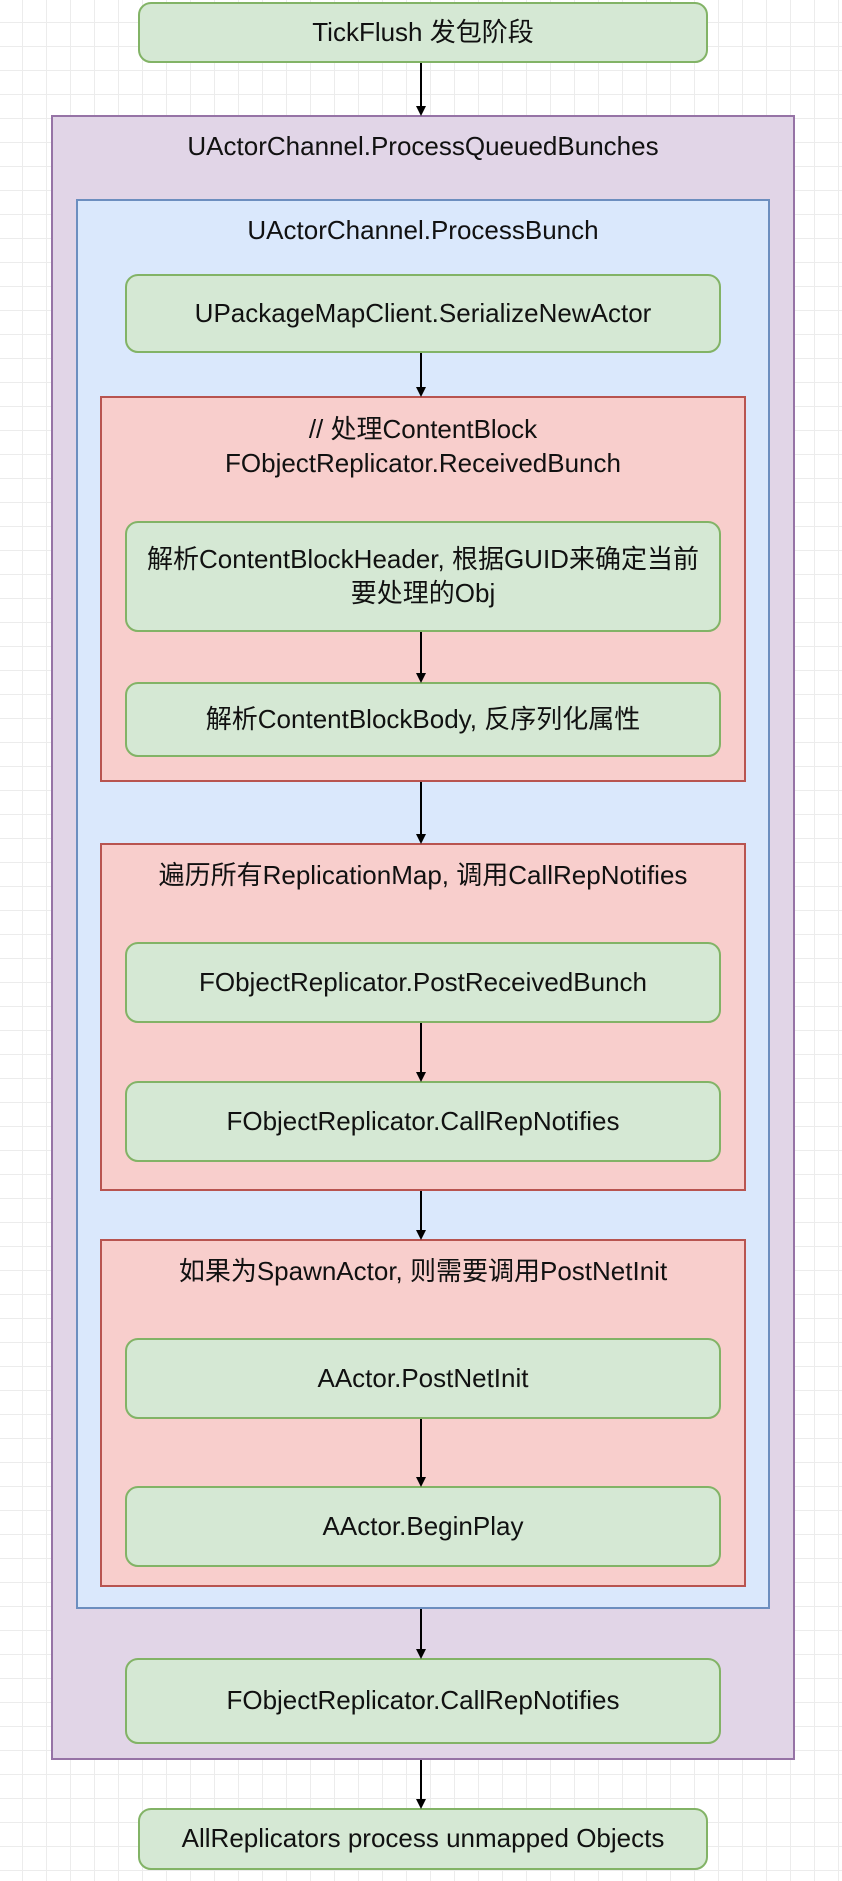  I want to click on serialize-new-actor-label: UPackageMapClient.SerializeNewActor, so click(423, 312).